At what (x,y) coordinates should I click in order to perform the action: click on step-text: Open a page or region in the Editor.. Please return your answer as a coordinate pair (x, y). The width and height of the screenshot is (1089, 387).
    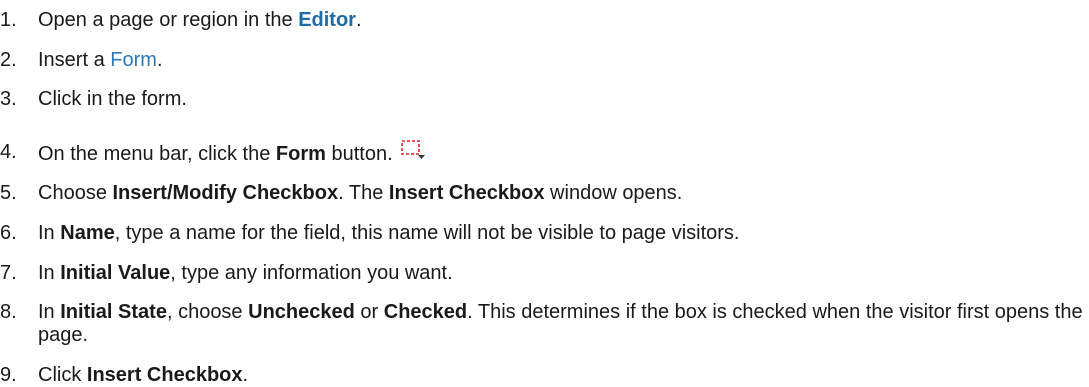
    Looking at the image, I should click on (200, 20).